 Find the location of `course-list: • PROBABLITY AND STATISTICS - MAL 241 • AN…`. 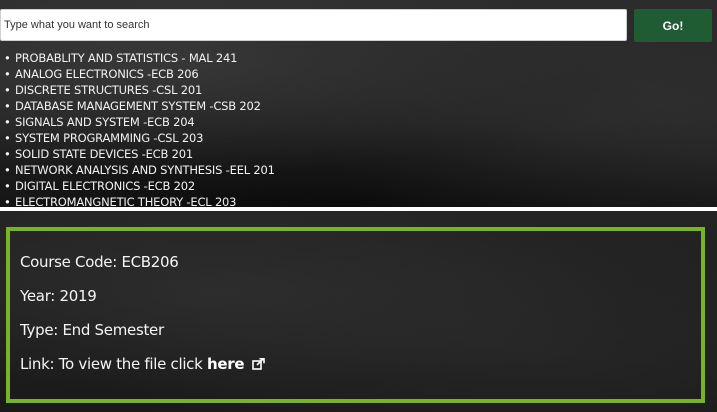

course-list: • PROBABLITY AND STATISTICS - MAL 241 • AN… is located at coordinates (139, 130).